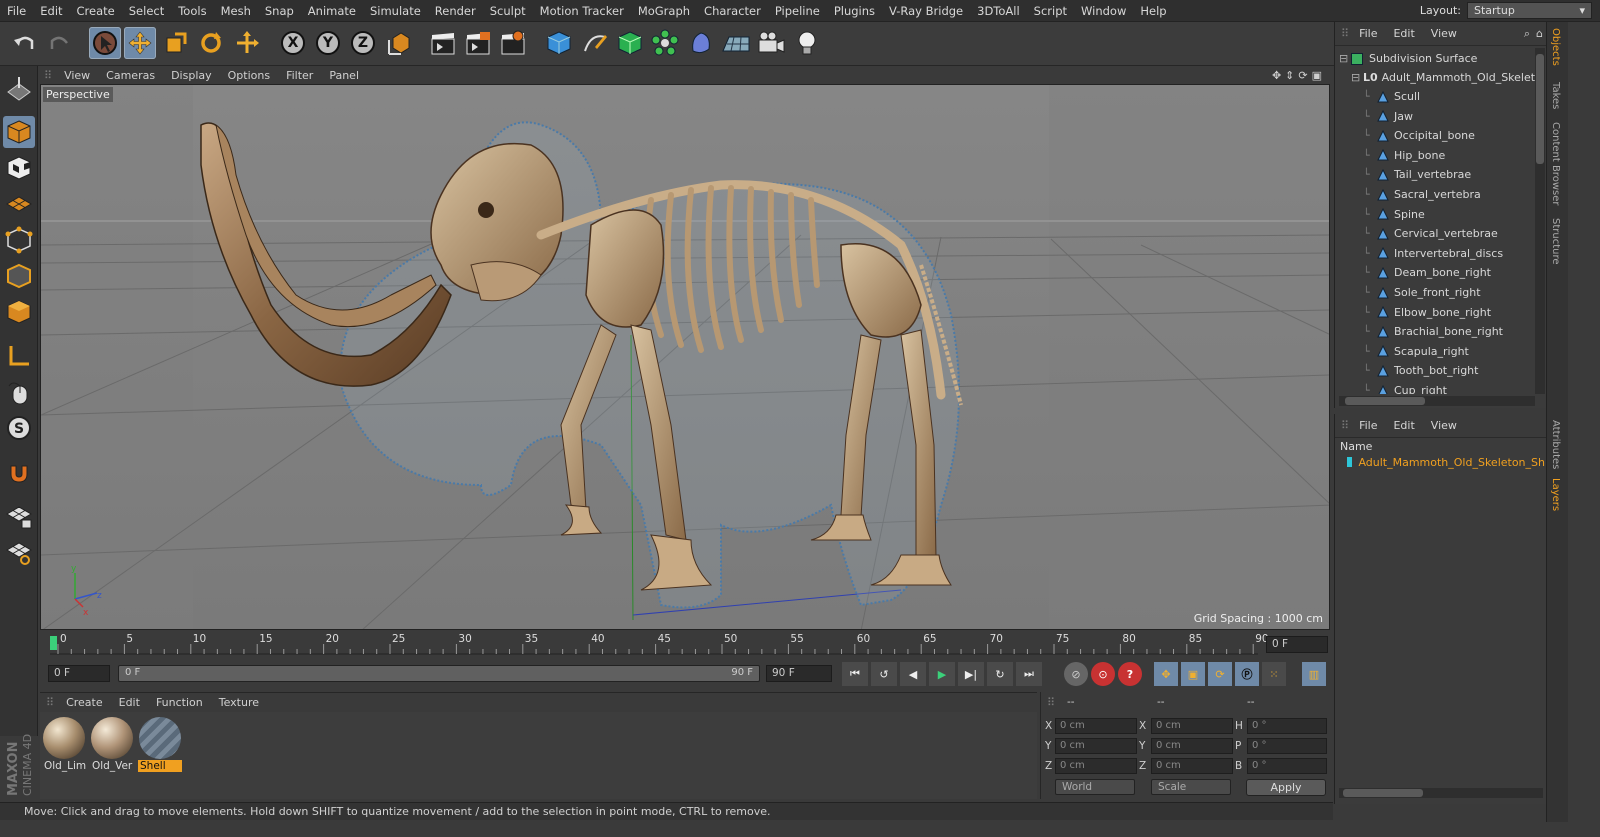 The image size is (1600, 837). What do you see at coordinates (1385, 401) in the screenshot?
I see `scrollbar-thumb` at bounding box center [1385, 401].